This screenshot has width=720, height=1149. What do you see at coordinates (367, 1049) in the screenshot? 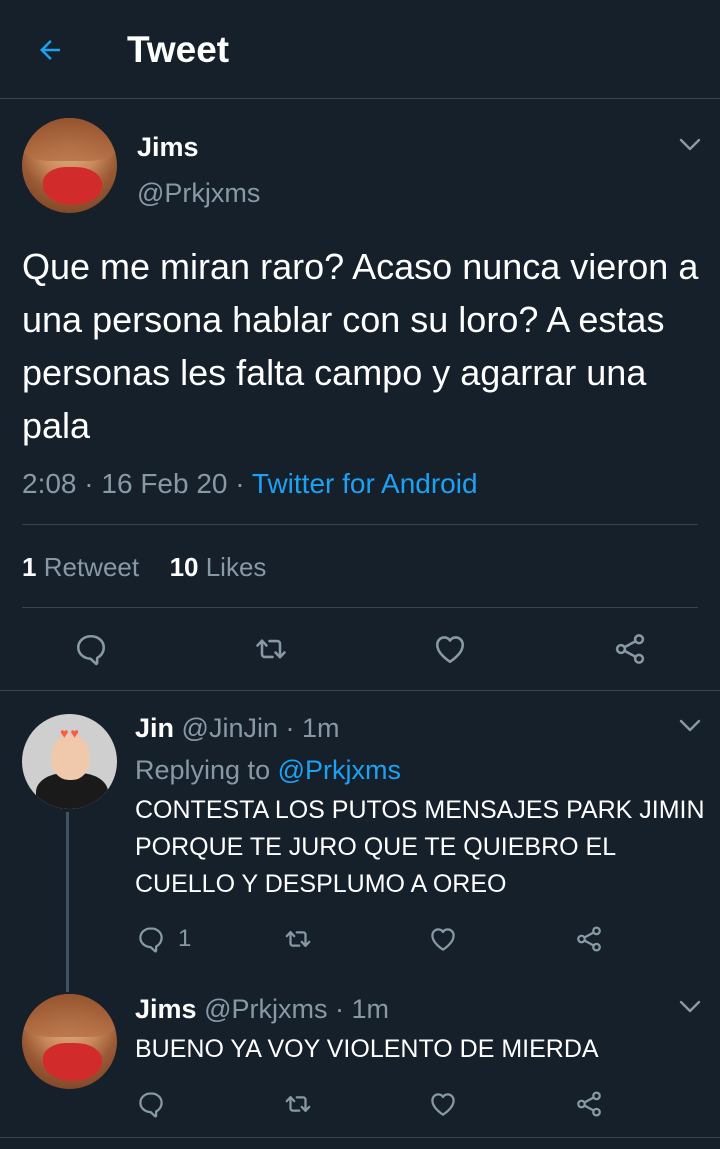
I see `reply-text: BUENO YA VOY VIOLENTO DE MIERDA` at bounding box center [367, 1049].